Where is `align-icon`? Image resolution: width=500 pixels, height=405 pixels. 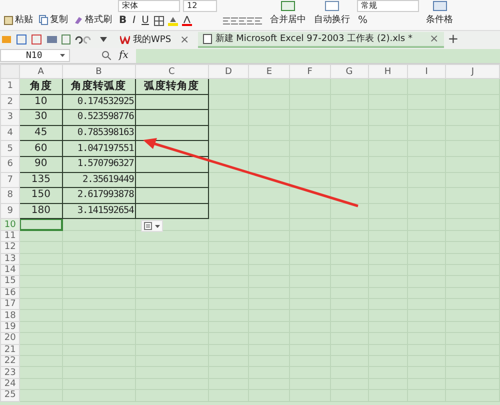
align-icon is located at coordinates (243, 21).